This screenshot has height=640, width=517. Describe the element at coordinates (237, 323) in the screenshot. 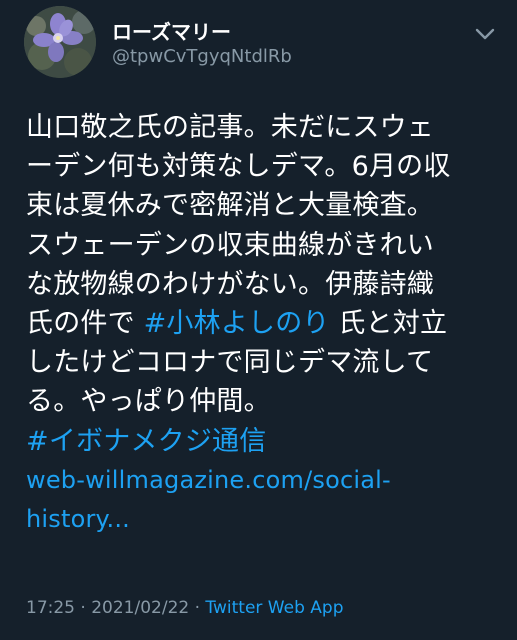

I see `hashtag-link: #小林よしのり` at that location.